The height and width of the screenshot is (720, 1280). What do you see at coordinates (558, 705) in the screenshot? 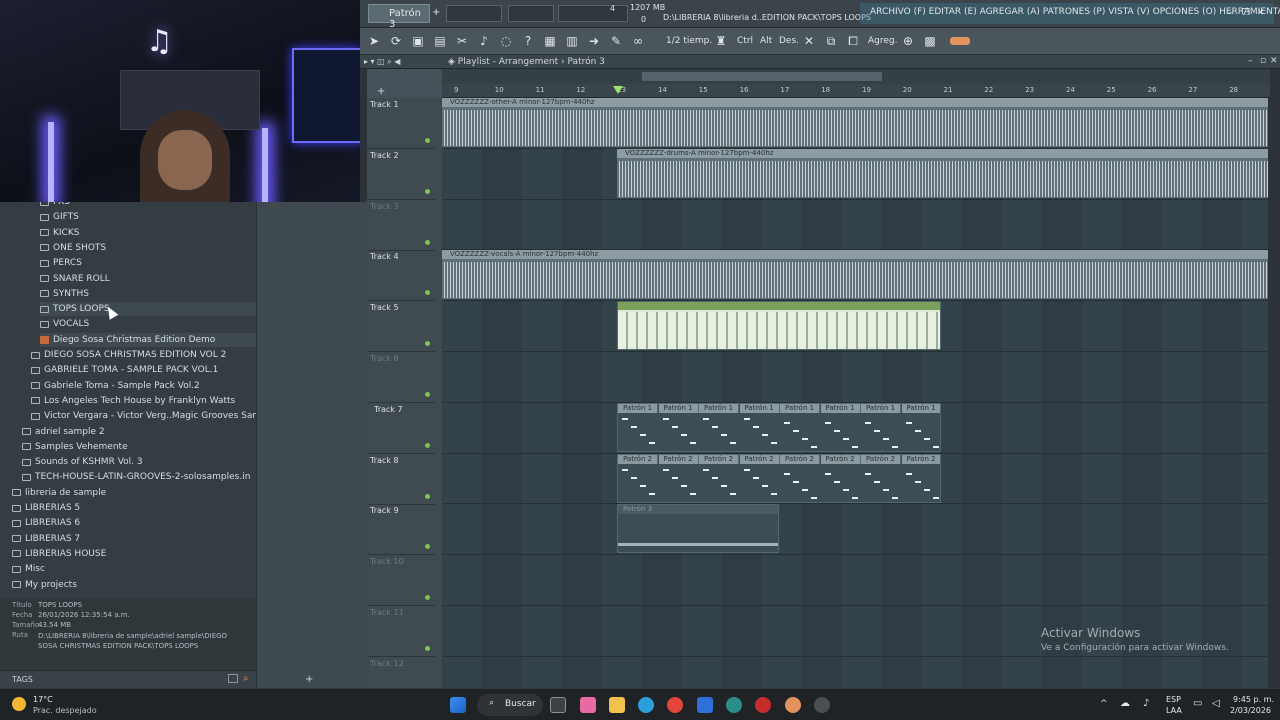
I see `task-view-icon` at bounding box center [558, 705].